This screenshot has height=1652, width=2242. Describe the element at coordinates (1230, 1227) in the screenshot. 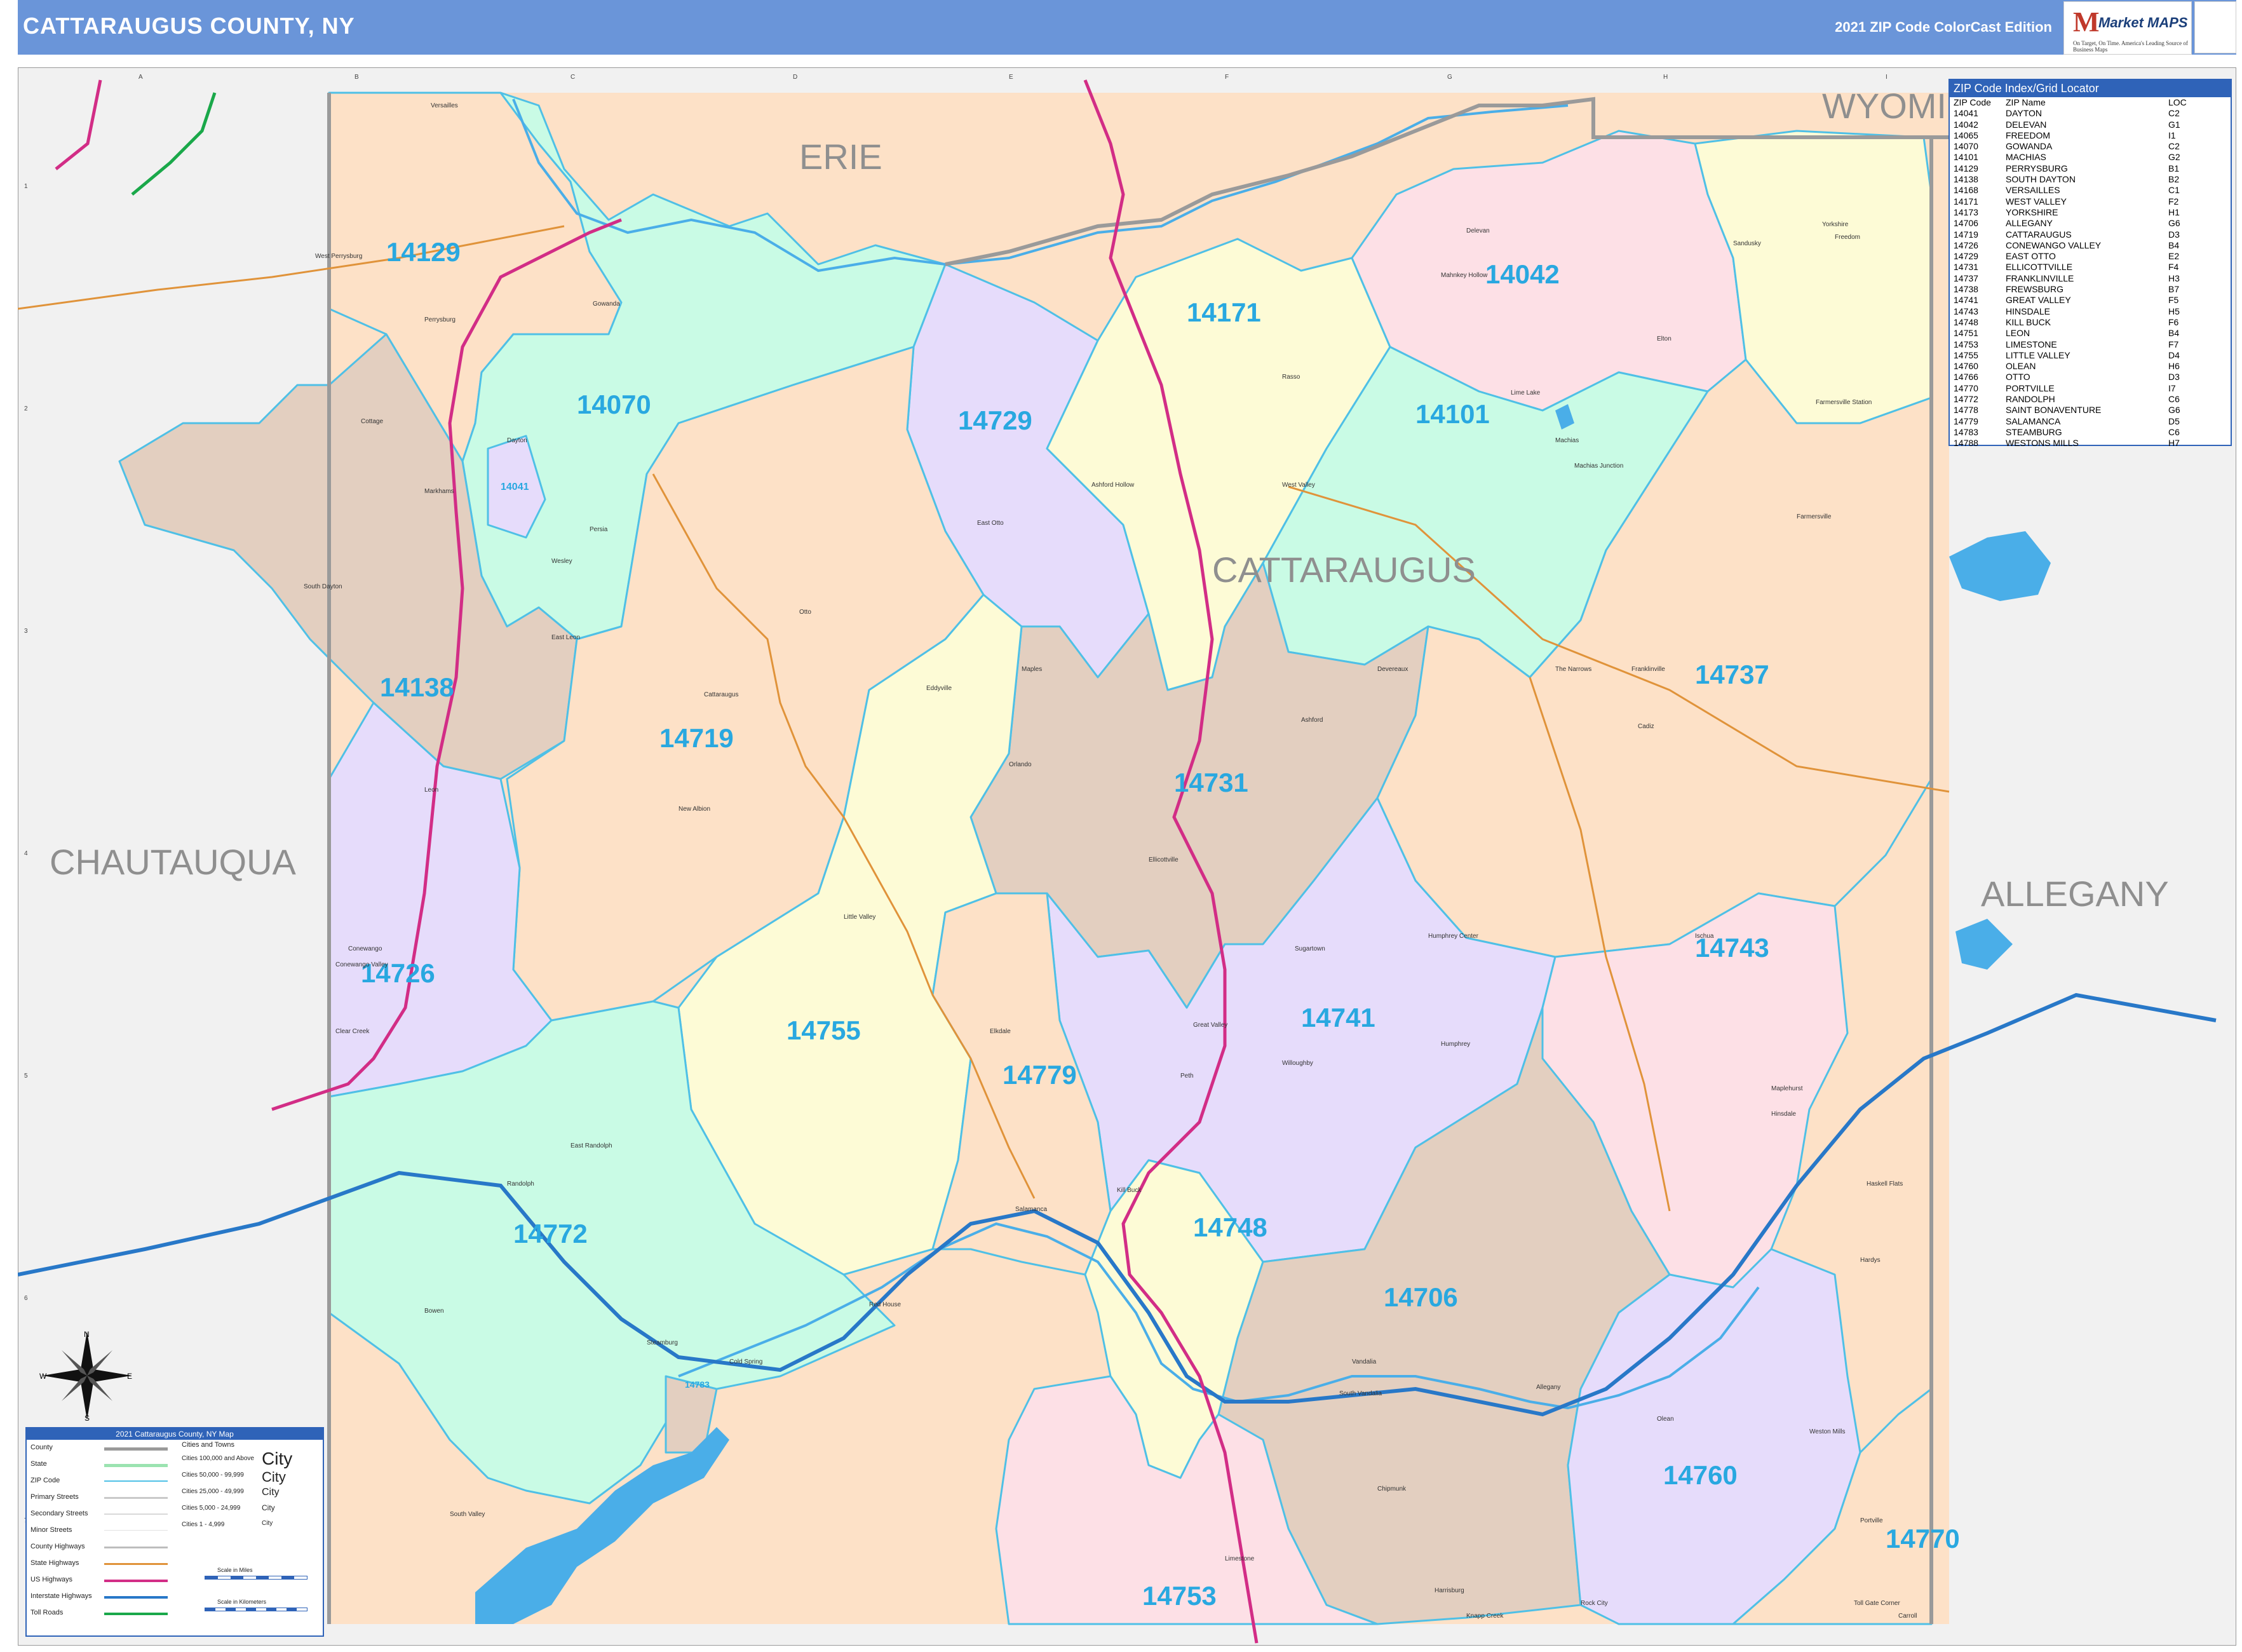

I see `zip-label-14748: 14748` at that location.